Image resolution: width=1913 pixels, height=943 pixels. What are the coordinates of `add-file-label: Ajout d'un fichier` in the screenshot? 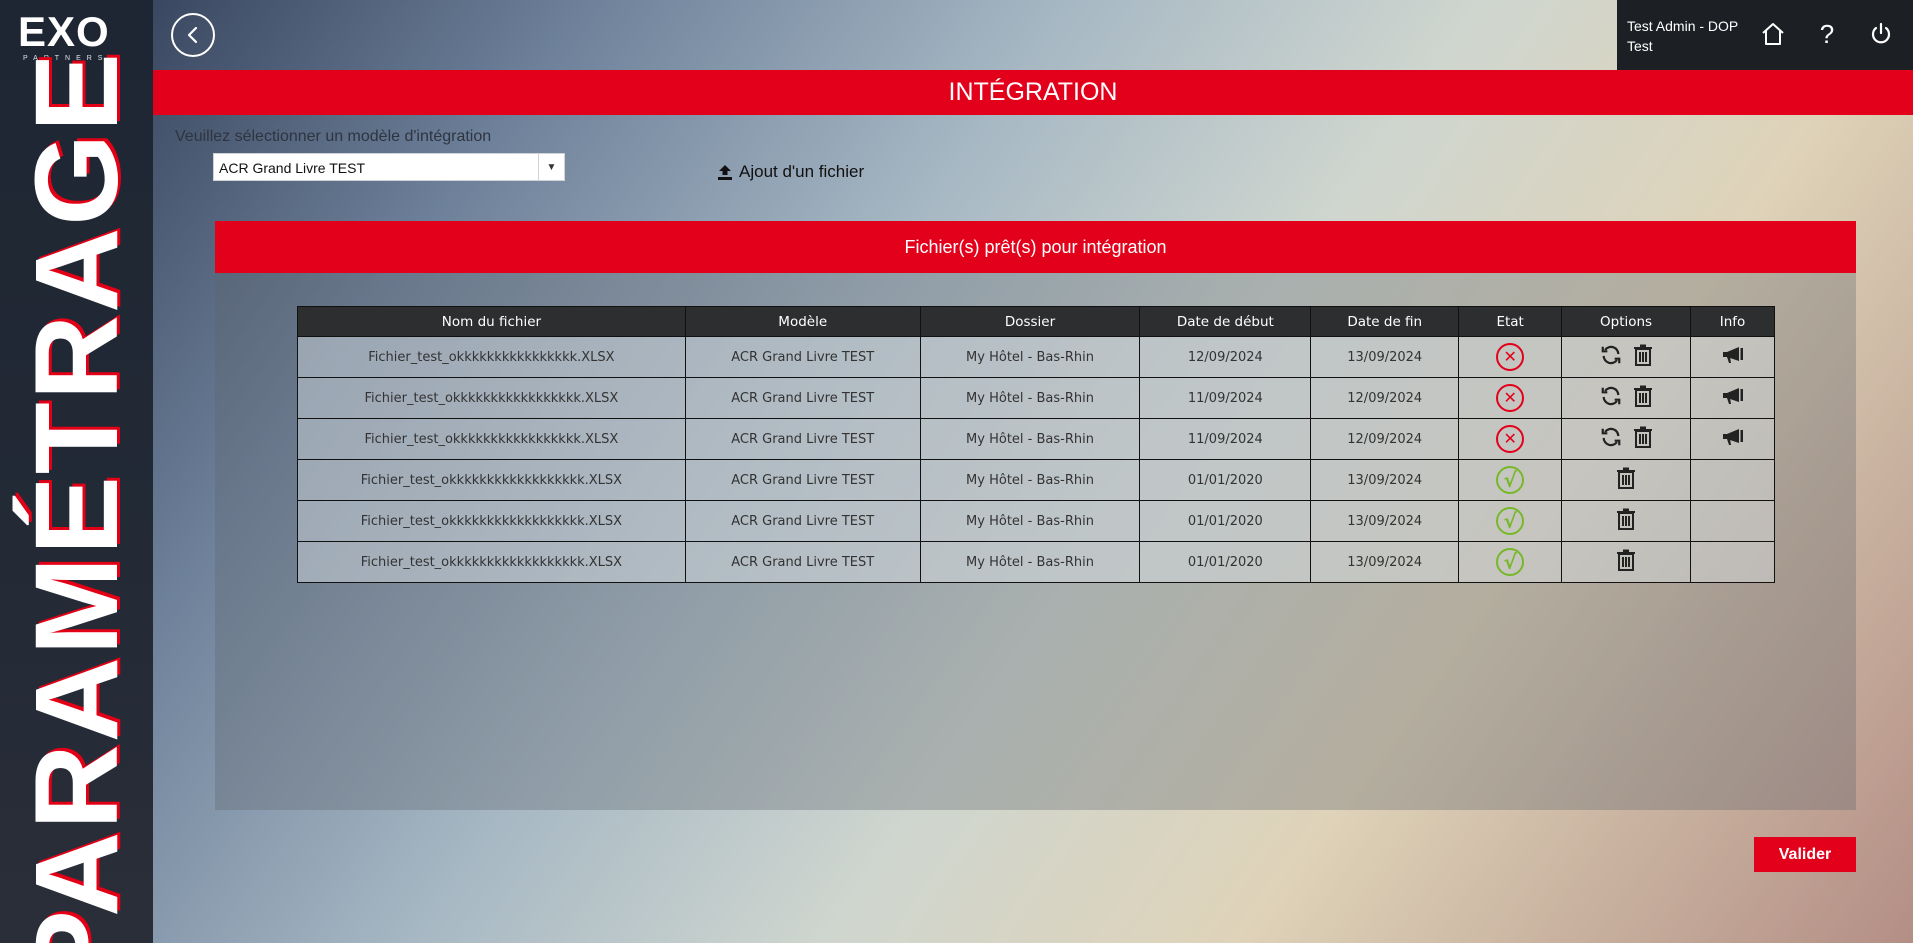 It's located at (802, 171).